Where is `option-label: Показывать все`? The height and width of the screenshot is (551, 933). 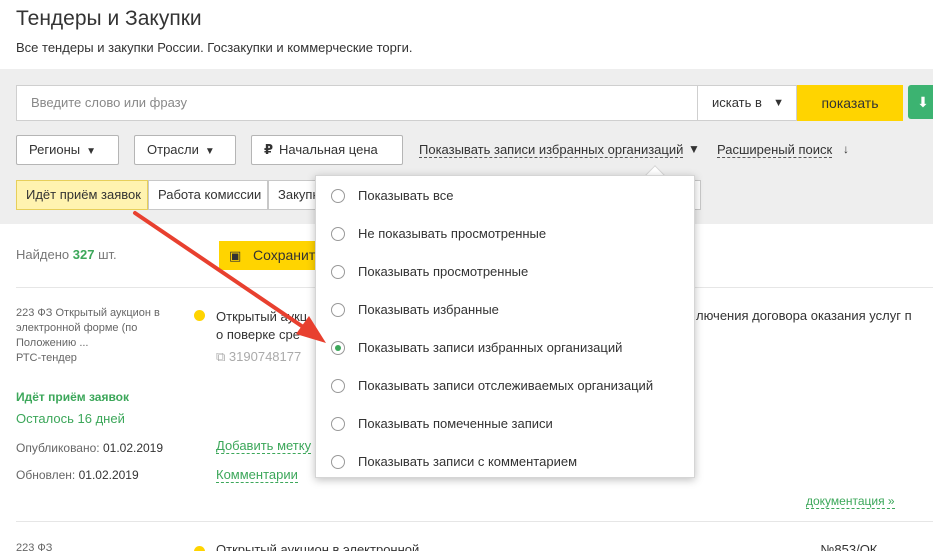 option-label: Показывать все is located at coordinates (406, 195).